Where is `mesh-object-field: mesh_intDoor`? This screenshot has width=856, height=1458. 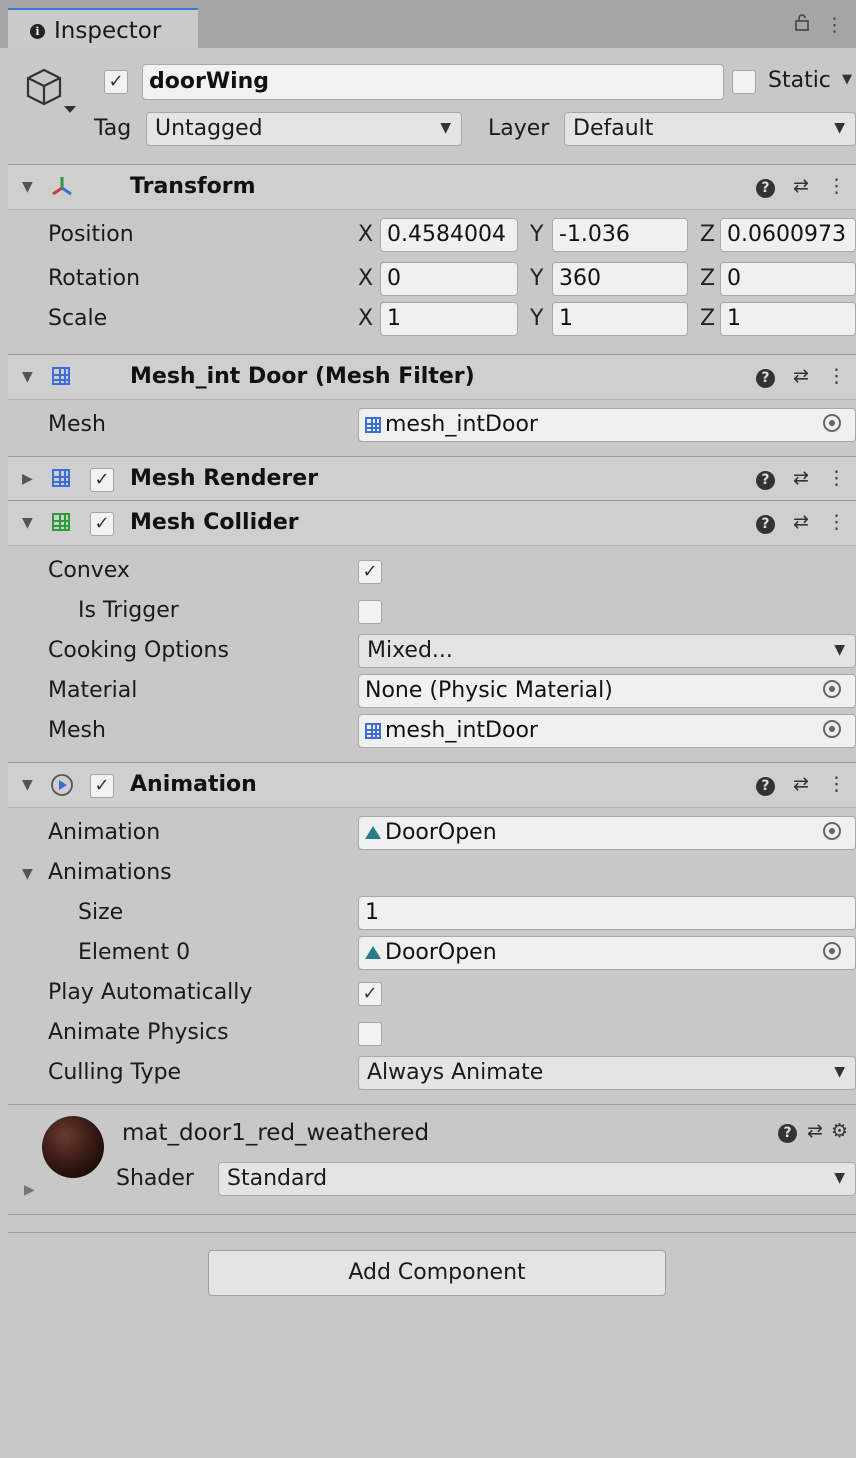
mesh-object-field: mesh_intDoor is located at coordinates (607, 425).